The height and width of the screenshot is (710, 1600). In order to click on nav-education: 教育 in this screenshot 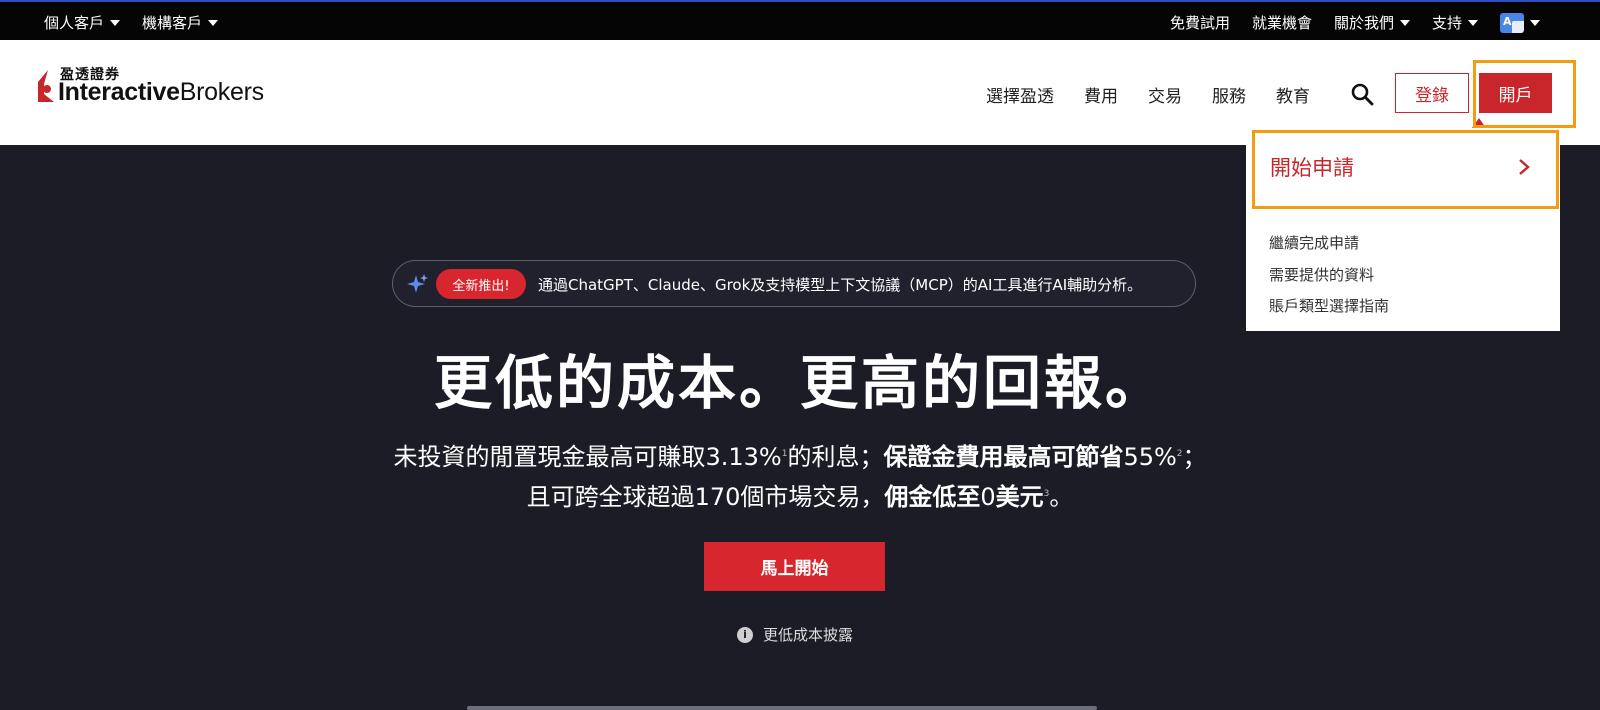, I will do `click(1293, 94)`.